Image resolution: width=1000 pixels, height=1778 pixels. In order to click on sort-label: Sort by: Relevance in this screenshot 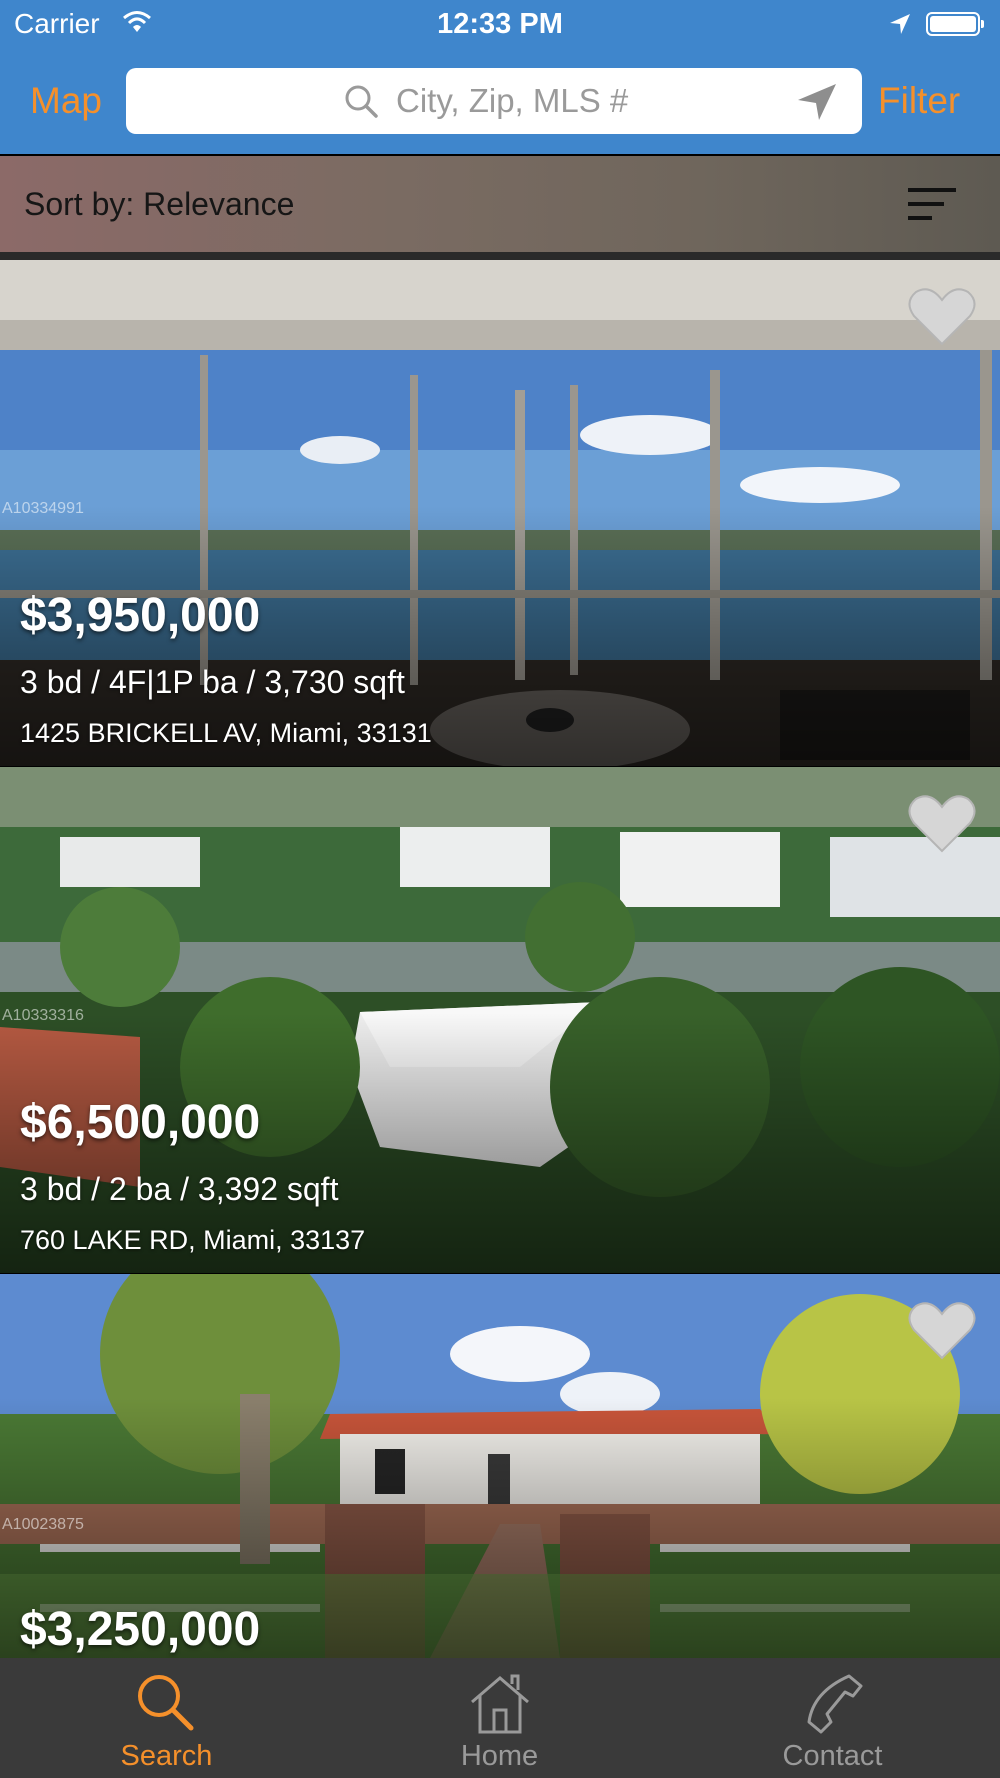, I will do `click(159, 204)`.